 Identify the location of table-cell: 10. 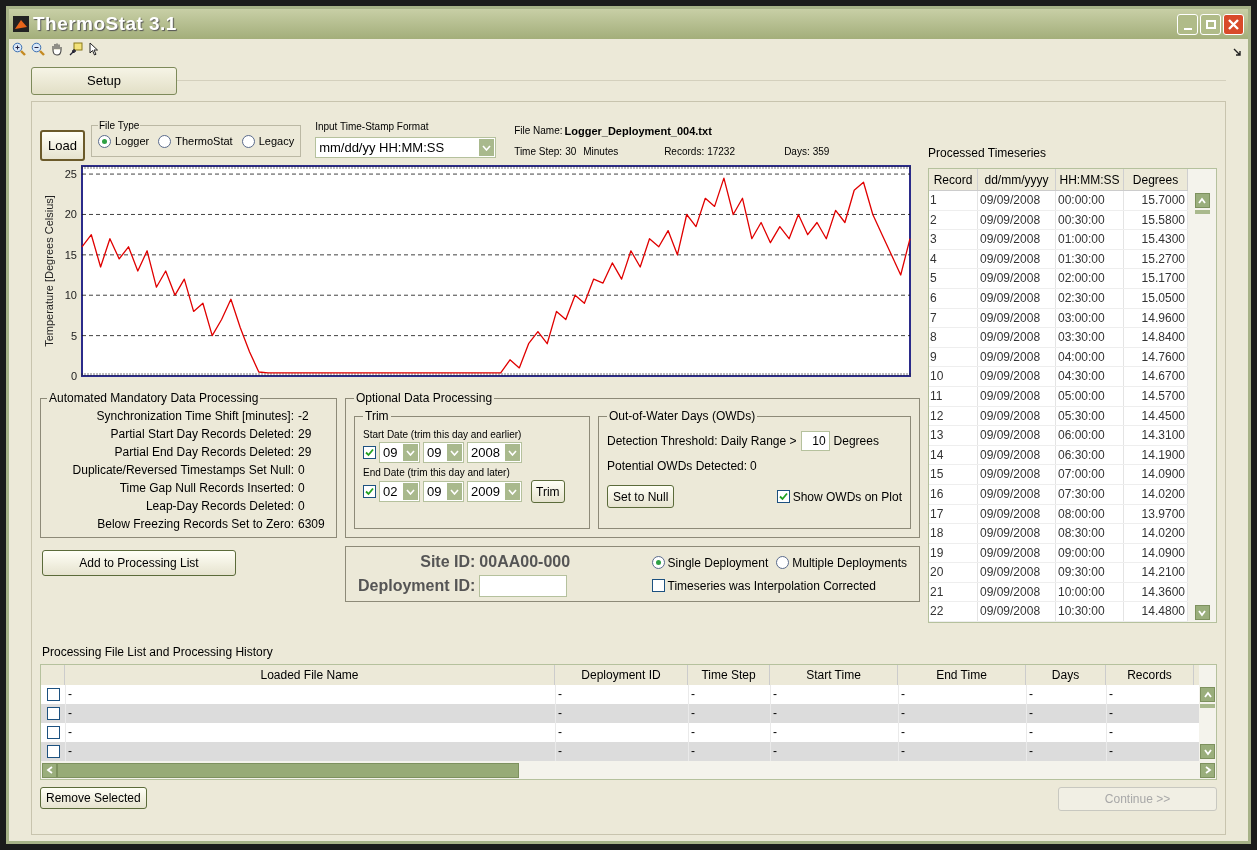
(953, 376).